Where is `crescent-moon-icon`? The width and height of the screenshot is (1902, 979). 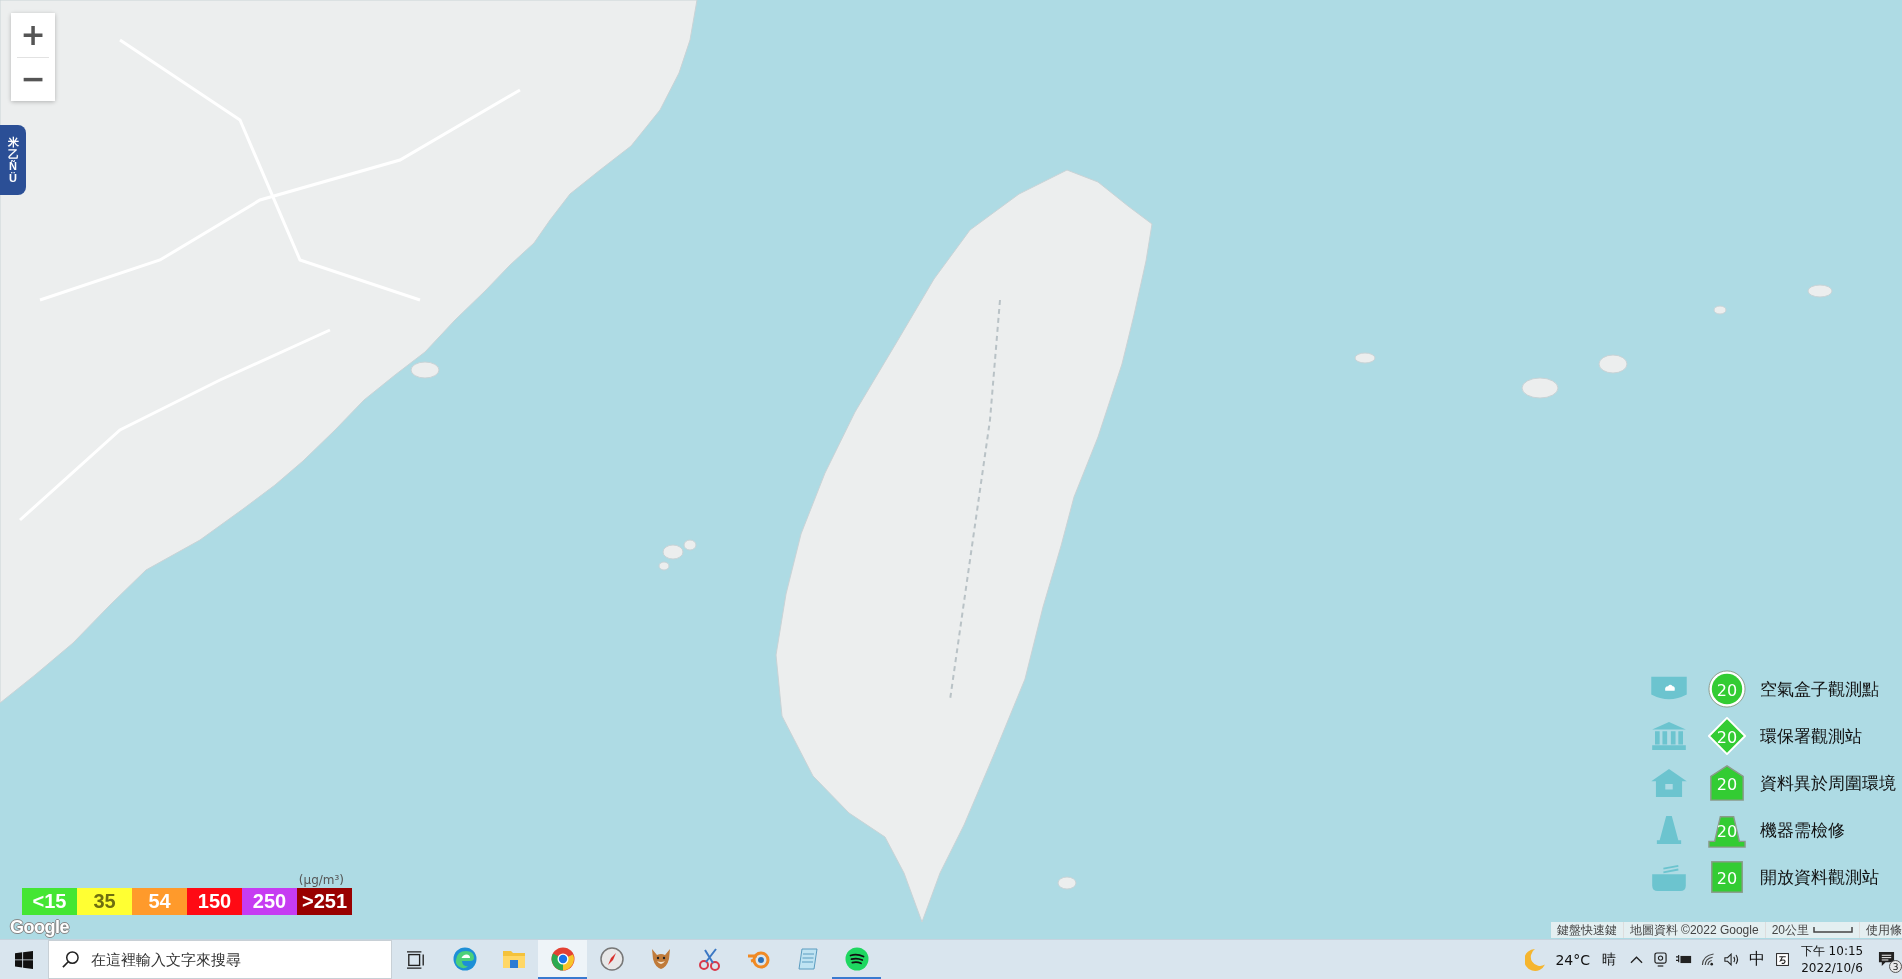 crescent-moon-icon is located at coordinates (1535, 959).